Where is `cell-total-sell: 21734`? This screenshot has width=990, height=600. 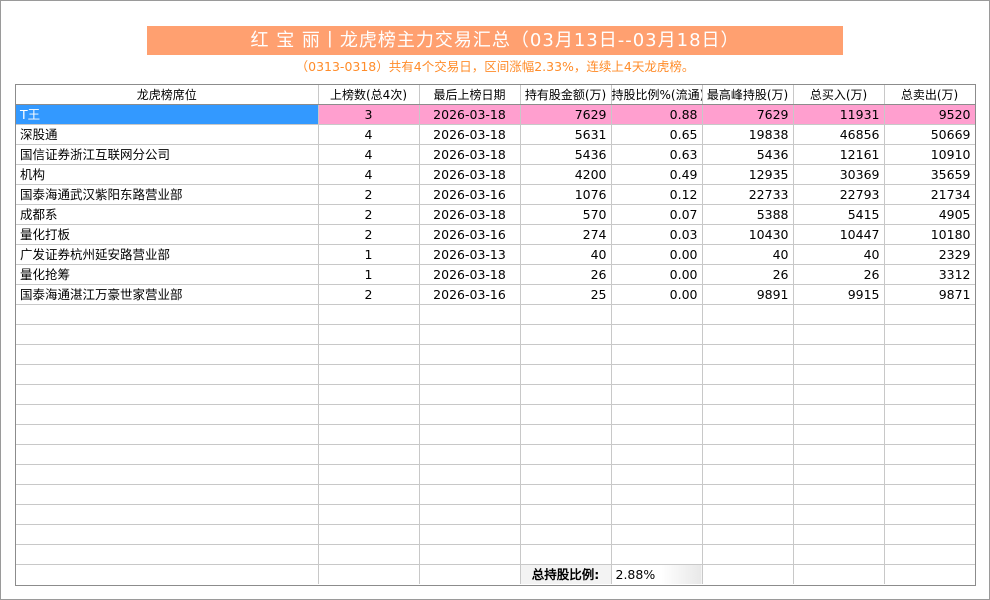 cell-total-sell: 21734 is located at coordinates (929, 194).